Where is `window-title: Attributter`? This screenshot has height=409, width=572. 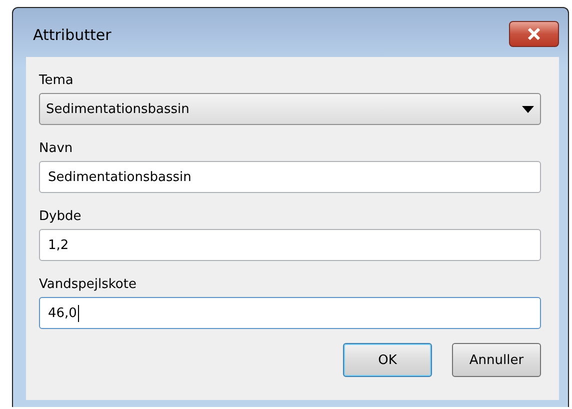
window-title: Attributter is located at coordinates (72, 35).